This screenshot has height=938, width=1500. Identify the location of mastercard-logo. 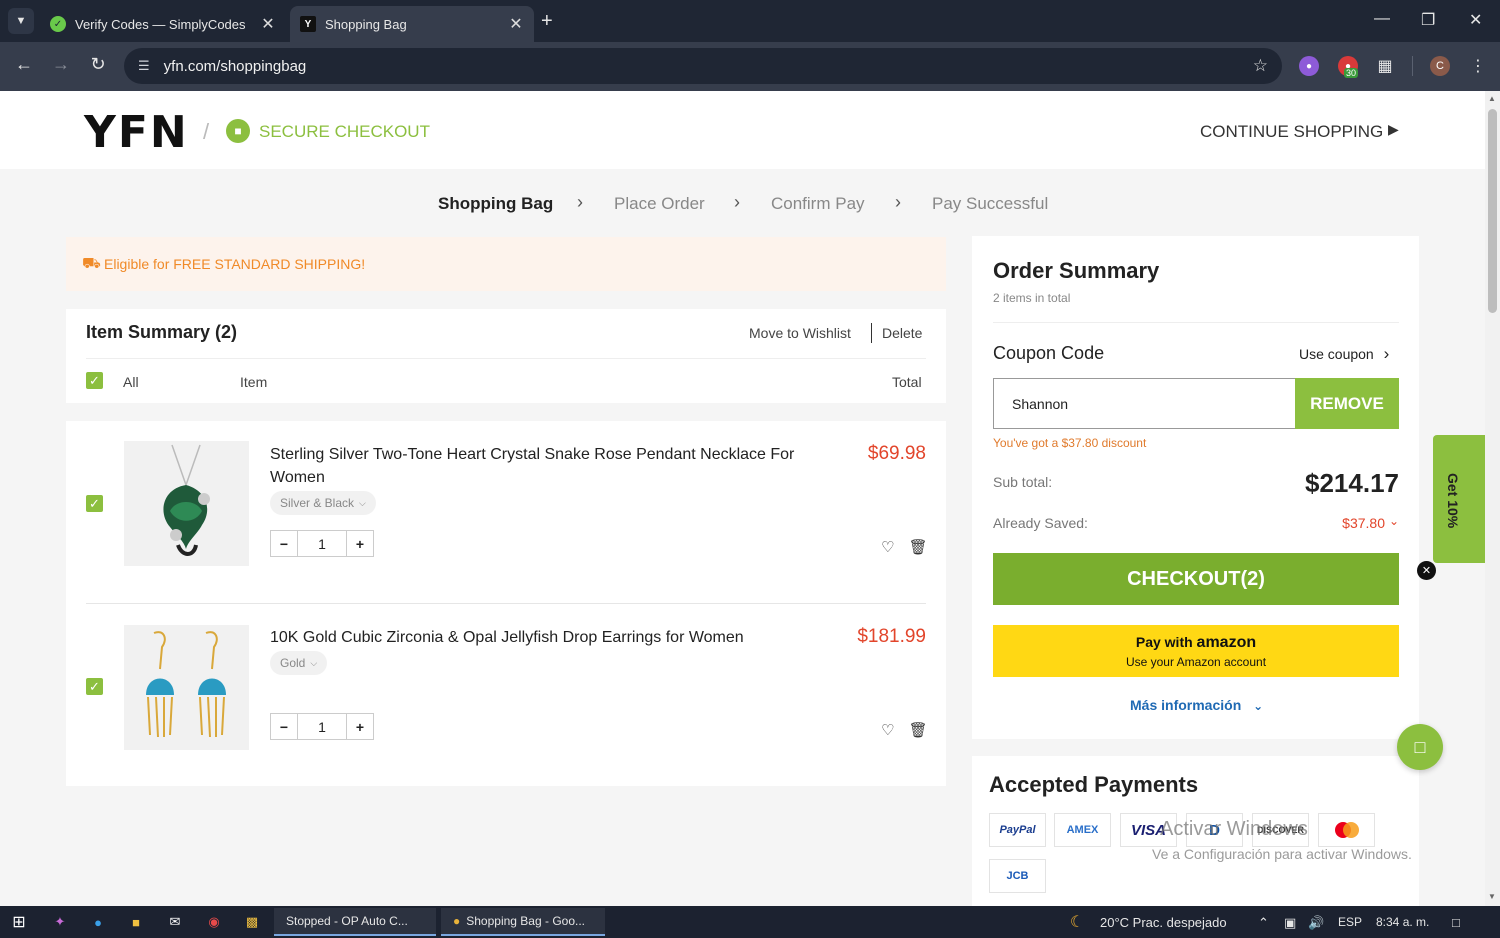
(1346, 830).